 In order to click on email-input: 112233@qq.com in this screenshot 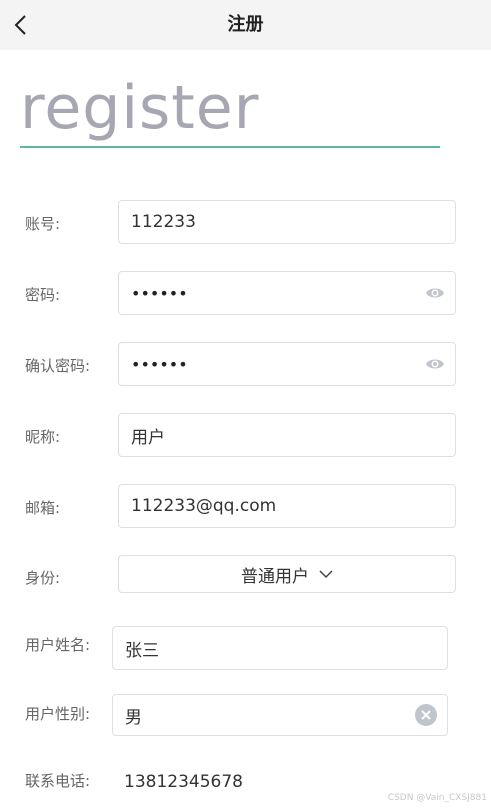, I will do `click(287, 506)`.